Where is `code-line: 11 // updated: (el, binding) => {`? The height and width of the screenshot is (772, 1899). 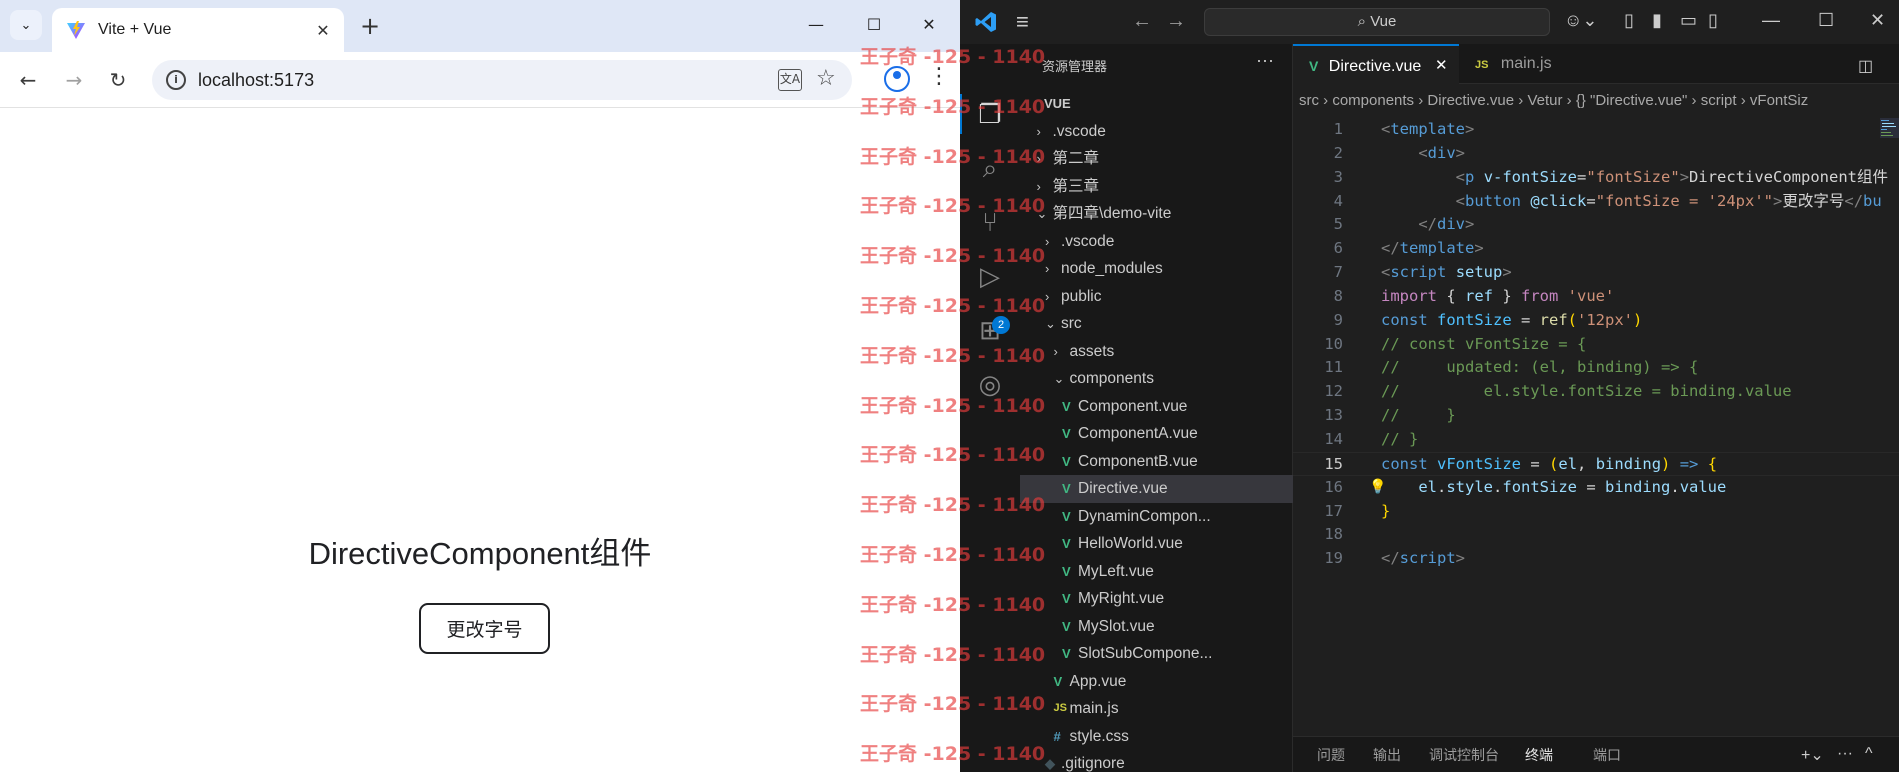
code-line: 11 // updated: (el, binding) => { is located at coordinates (1596, 368).